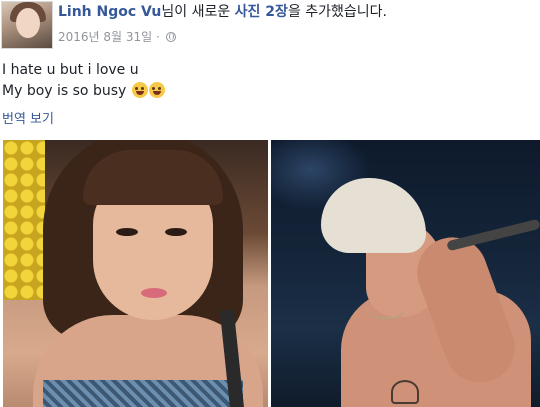  I want to click on globe-icon, so click(170, 37).